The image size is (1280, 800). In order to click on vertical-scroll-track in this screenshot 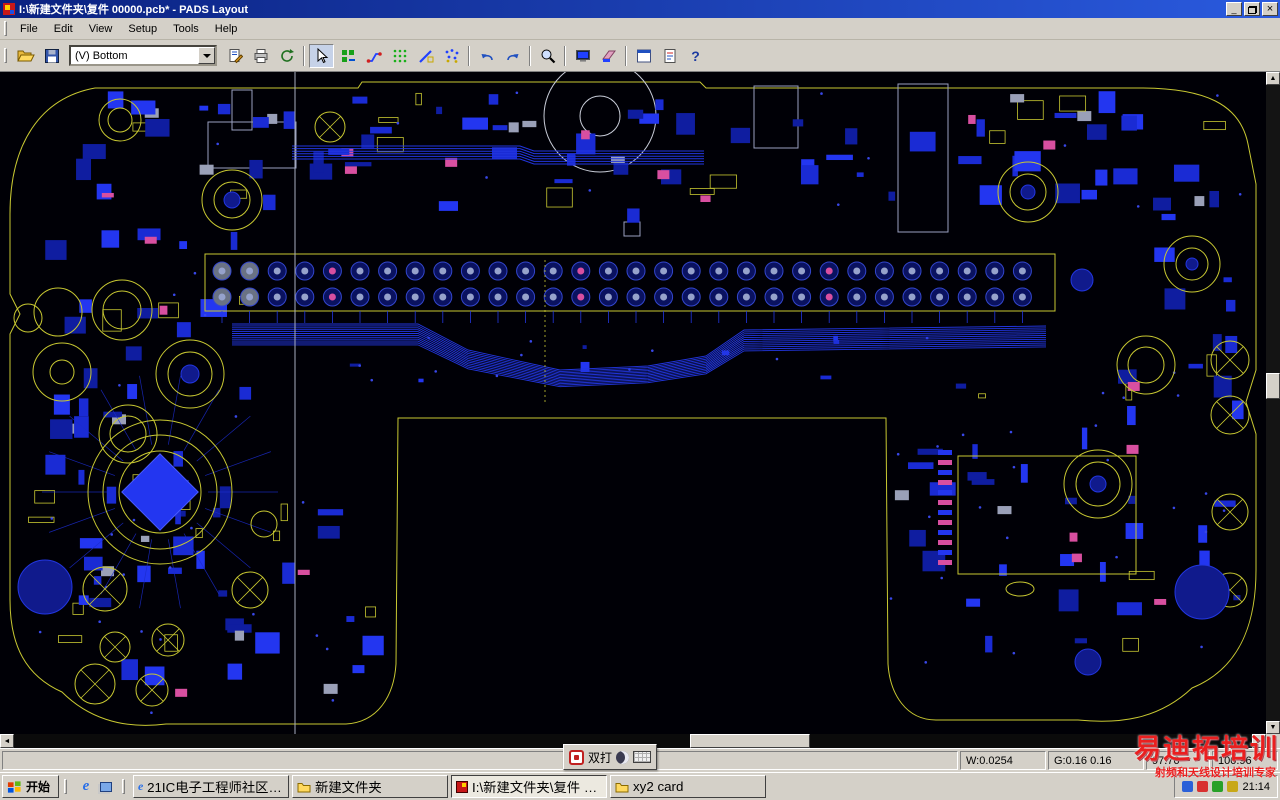, I will do `click(1273, 403)`.